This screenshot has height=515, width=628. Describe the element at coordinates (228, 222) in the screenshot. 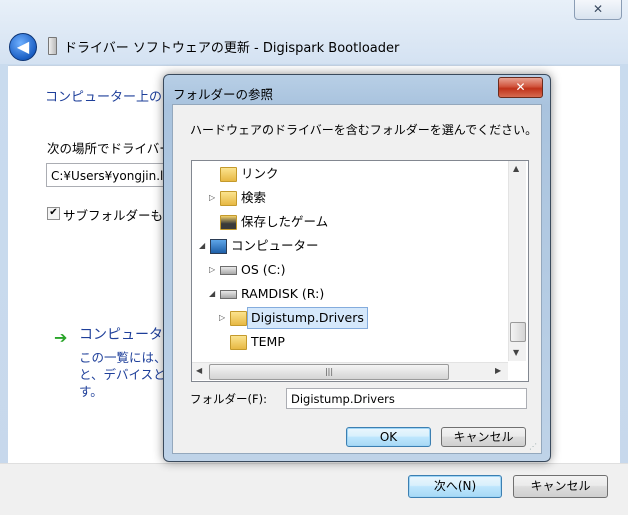

I see `saved-games-folder-icon` at that location.